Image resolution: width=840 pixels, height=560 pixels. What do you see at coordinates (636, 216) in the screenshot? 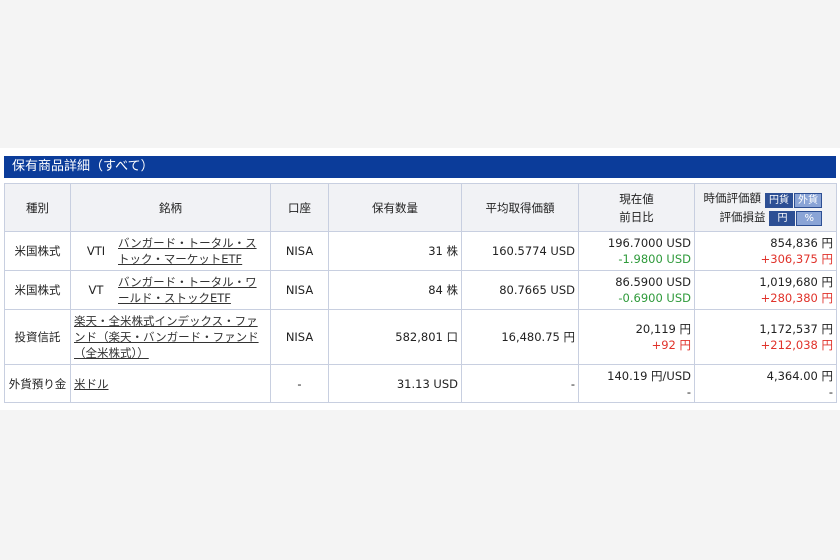
I see `header-change-label: 前日比` at bounding box center [636, 216].